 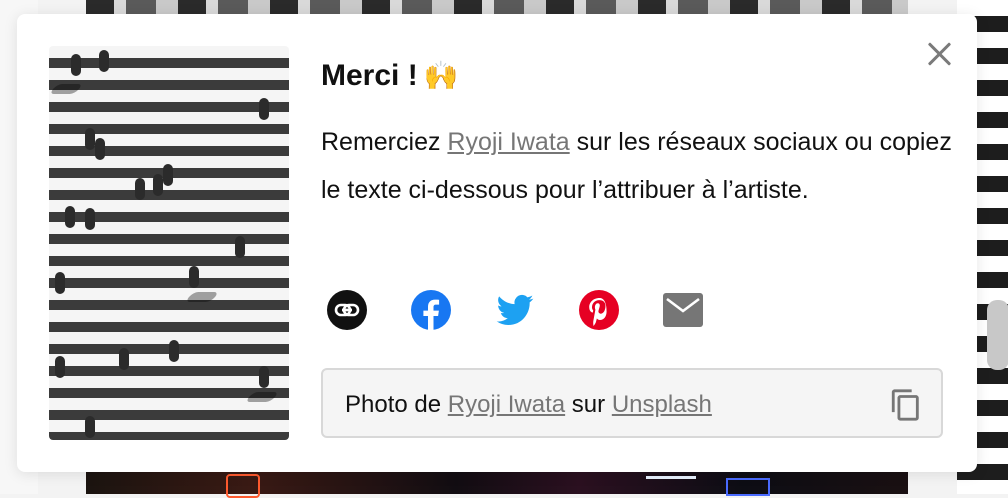 I want to click on twitter-share-button, so click(x=515, y=310).